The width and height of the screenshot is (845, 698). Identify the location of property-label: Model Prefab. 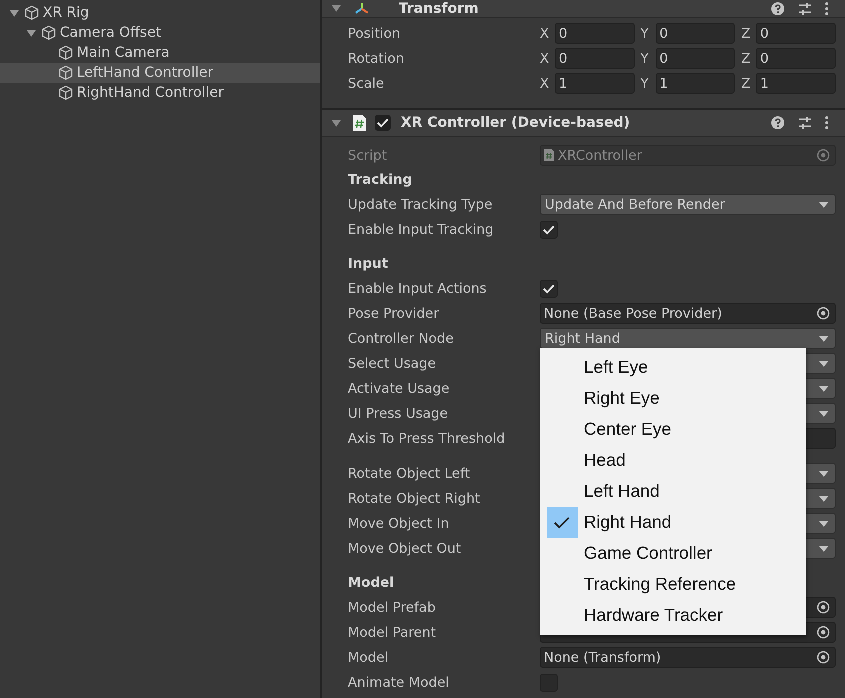
(392, 608).